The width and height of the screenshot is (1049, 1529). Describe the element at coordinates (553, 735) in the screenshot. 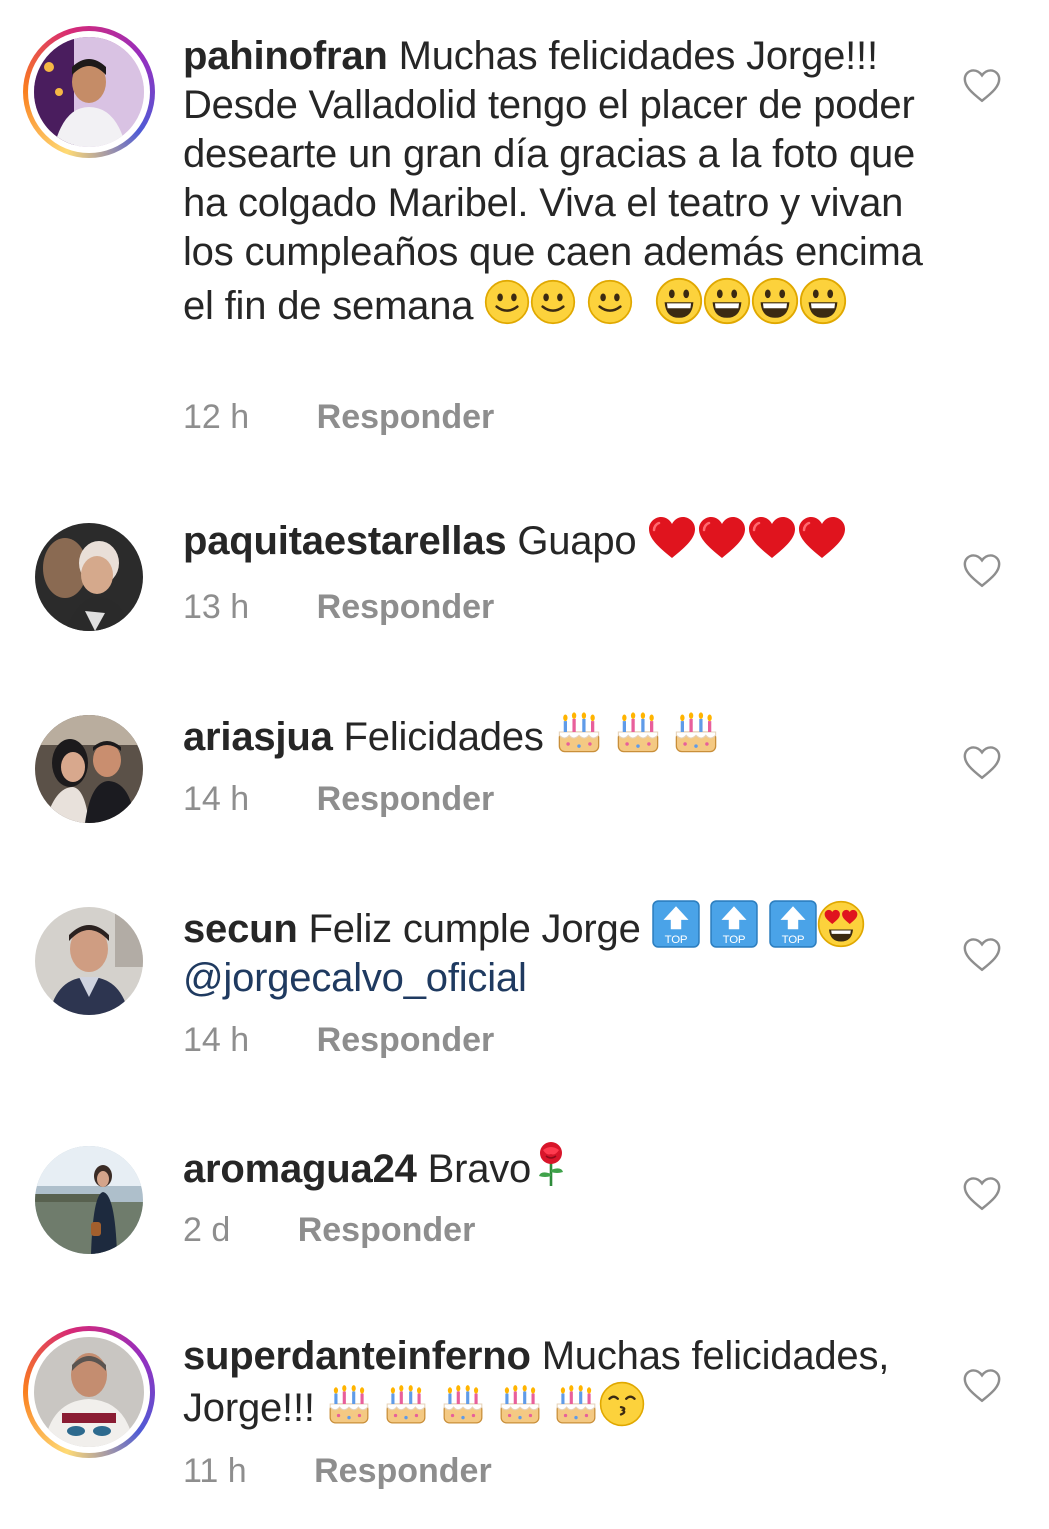

I see `comment-text: ariasjua Felicidades` at that location.